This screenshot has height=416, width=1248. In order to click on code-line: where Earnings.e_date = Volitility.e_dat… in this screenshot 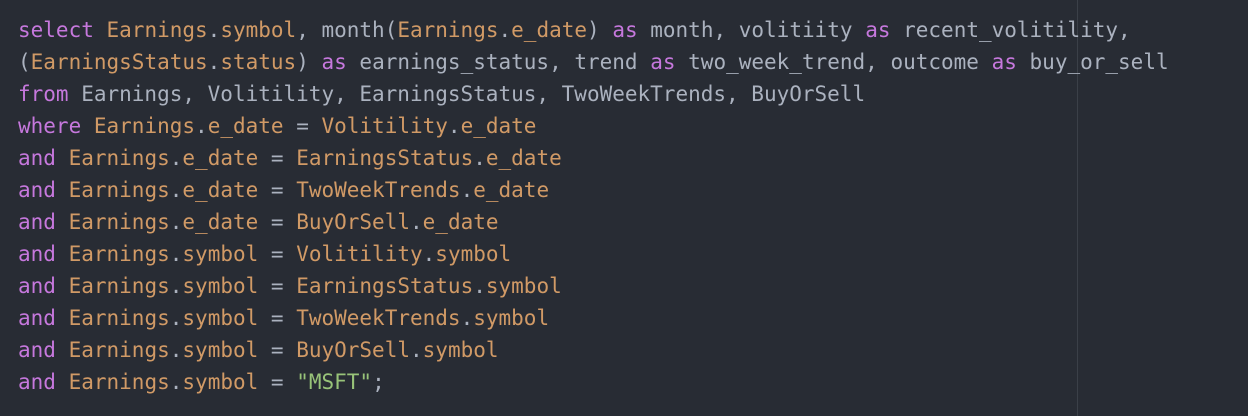, I will do `click(633, 126)`.